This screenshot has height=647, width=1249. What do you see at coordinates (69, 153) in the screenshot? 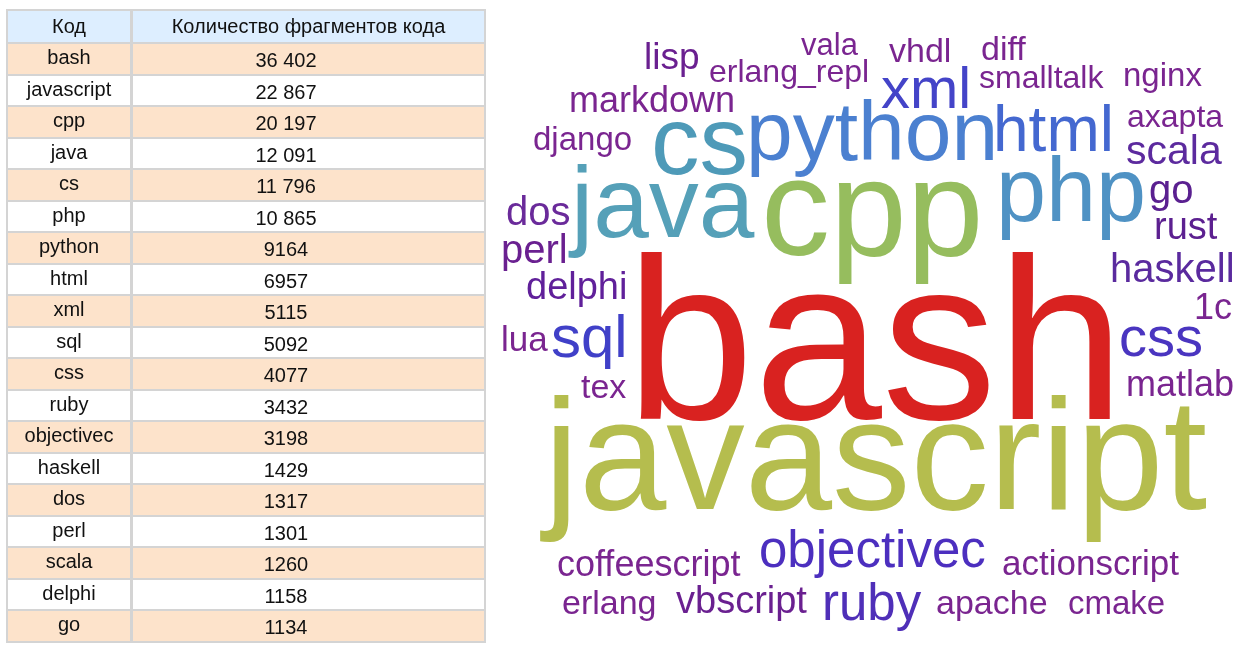
I see `table-cell: java` at bounding box center [69, 153].